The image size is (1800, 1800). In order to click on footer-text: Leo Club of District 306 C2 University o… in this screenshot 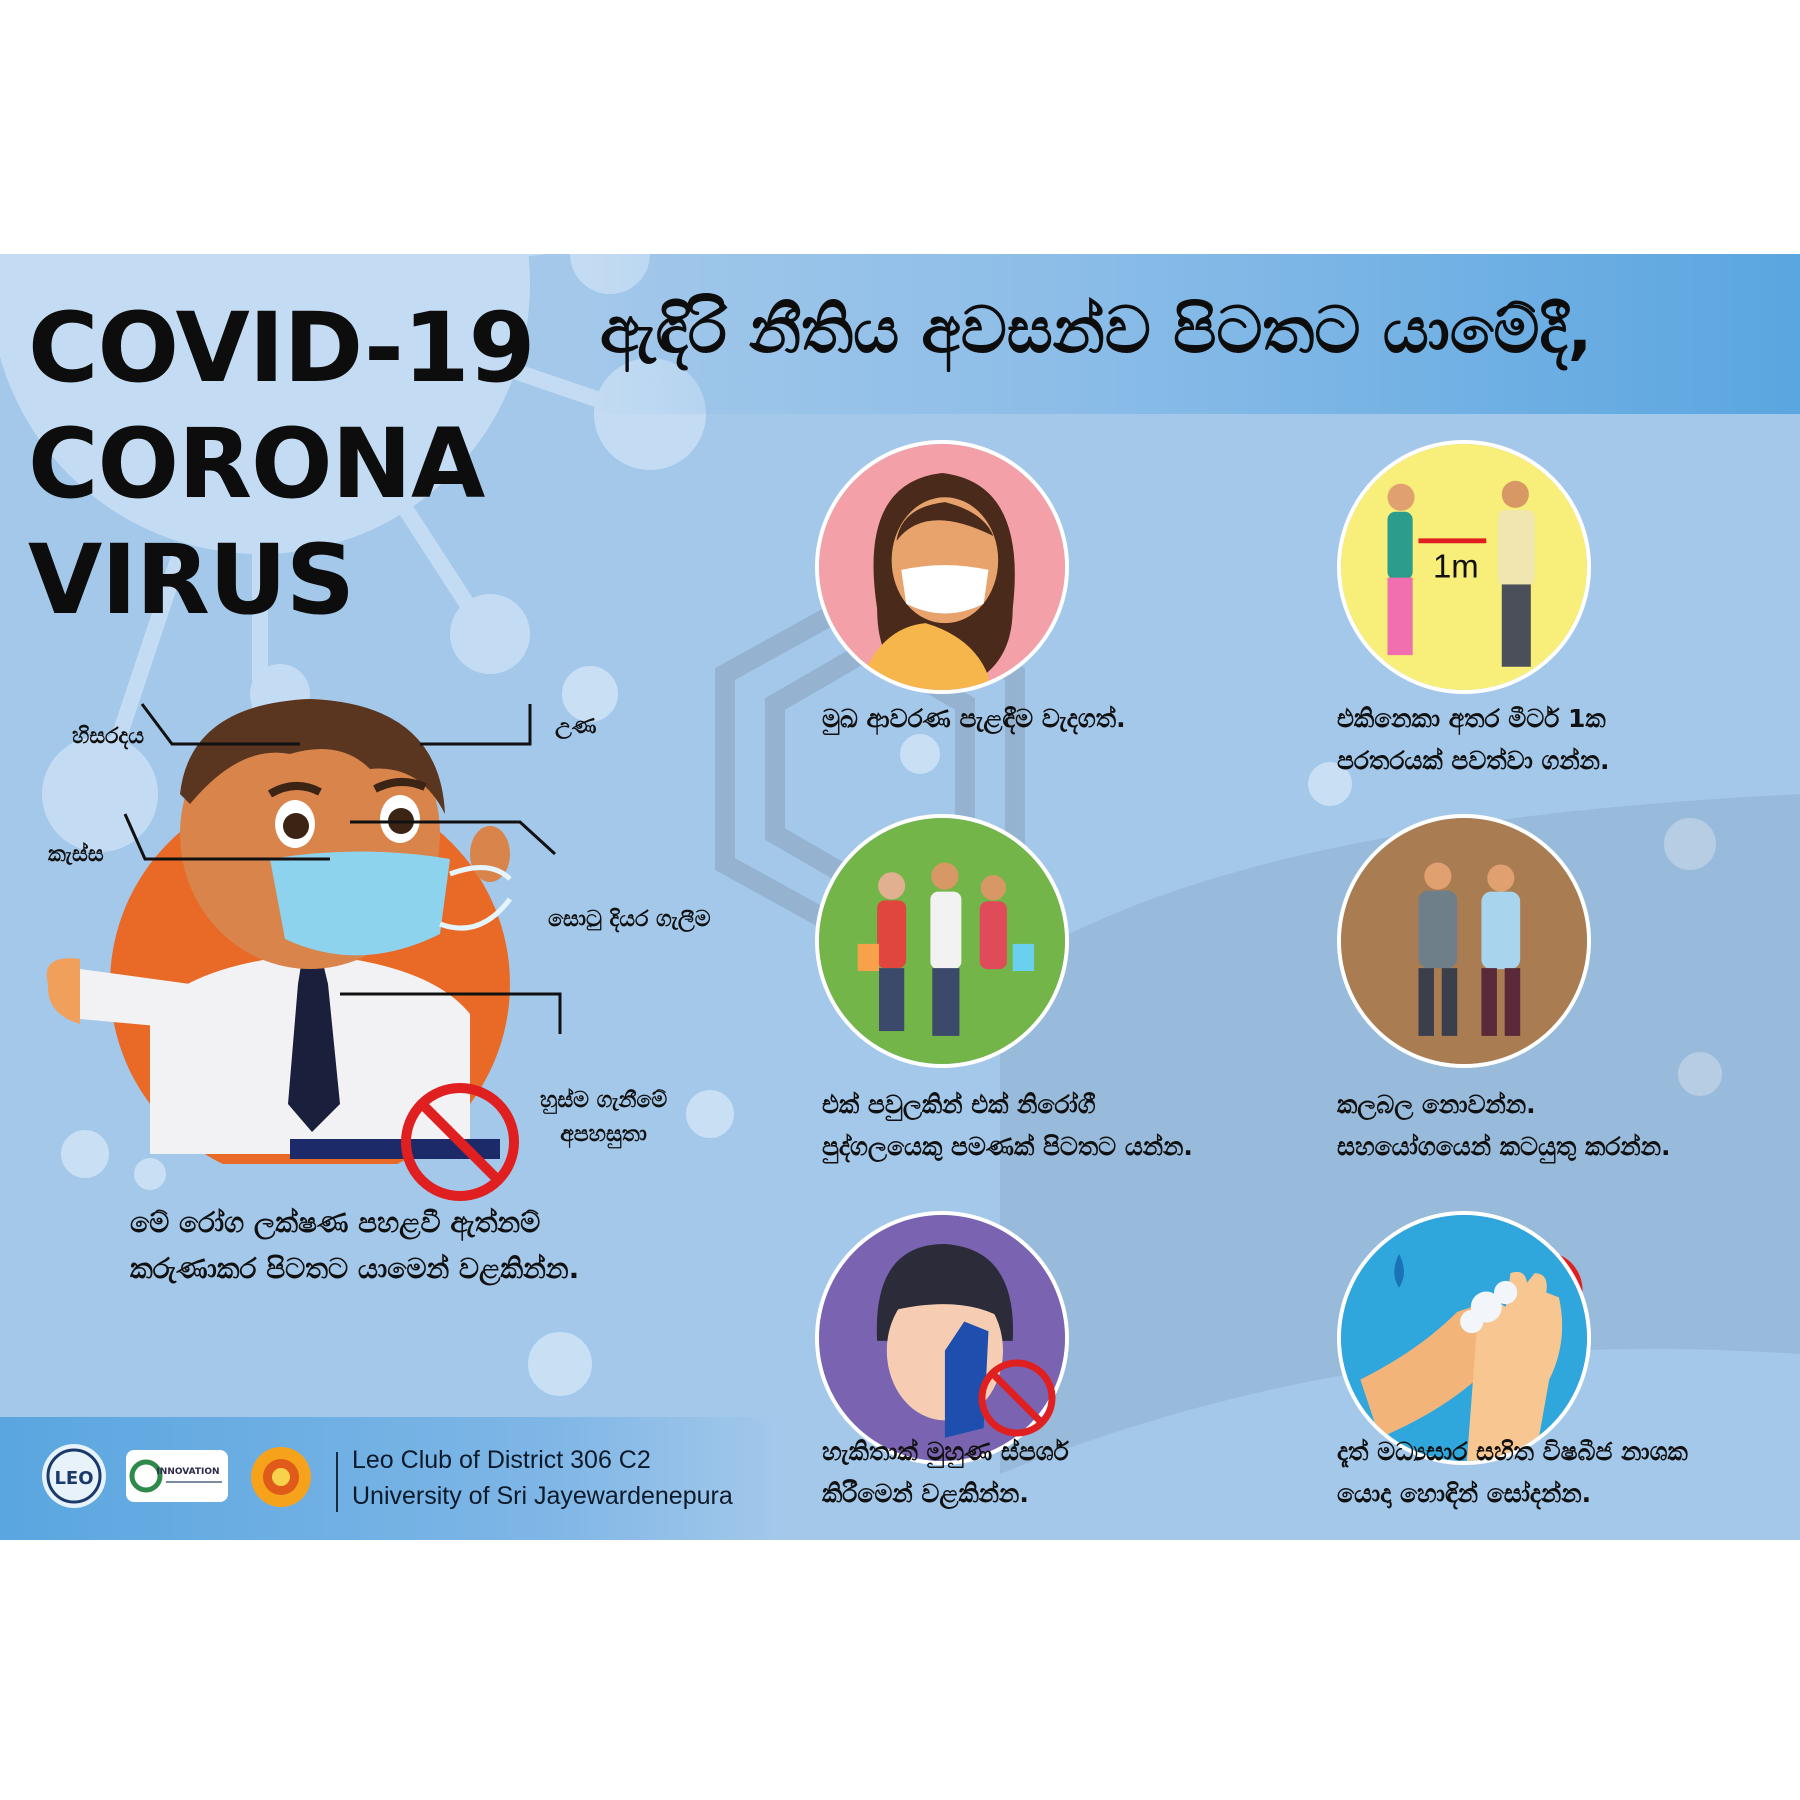, I will do `click(542, 1478)`.